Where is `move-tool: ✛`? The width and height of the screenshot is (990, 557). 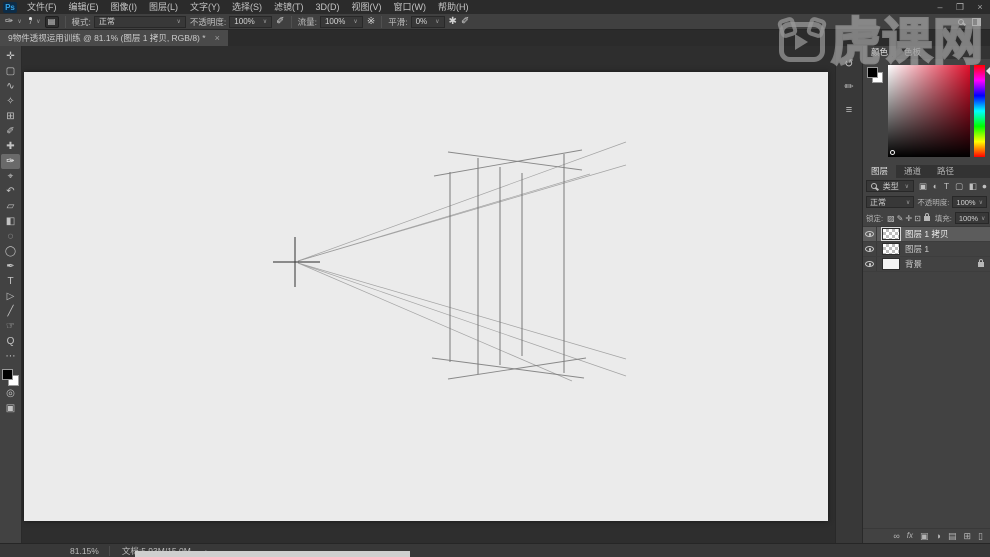
move-tool: ✛ is located at coordinates (10, 56).